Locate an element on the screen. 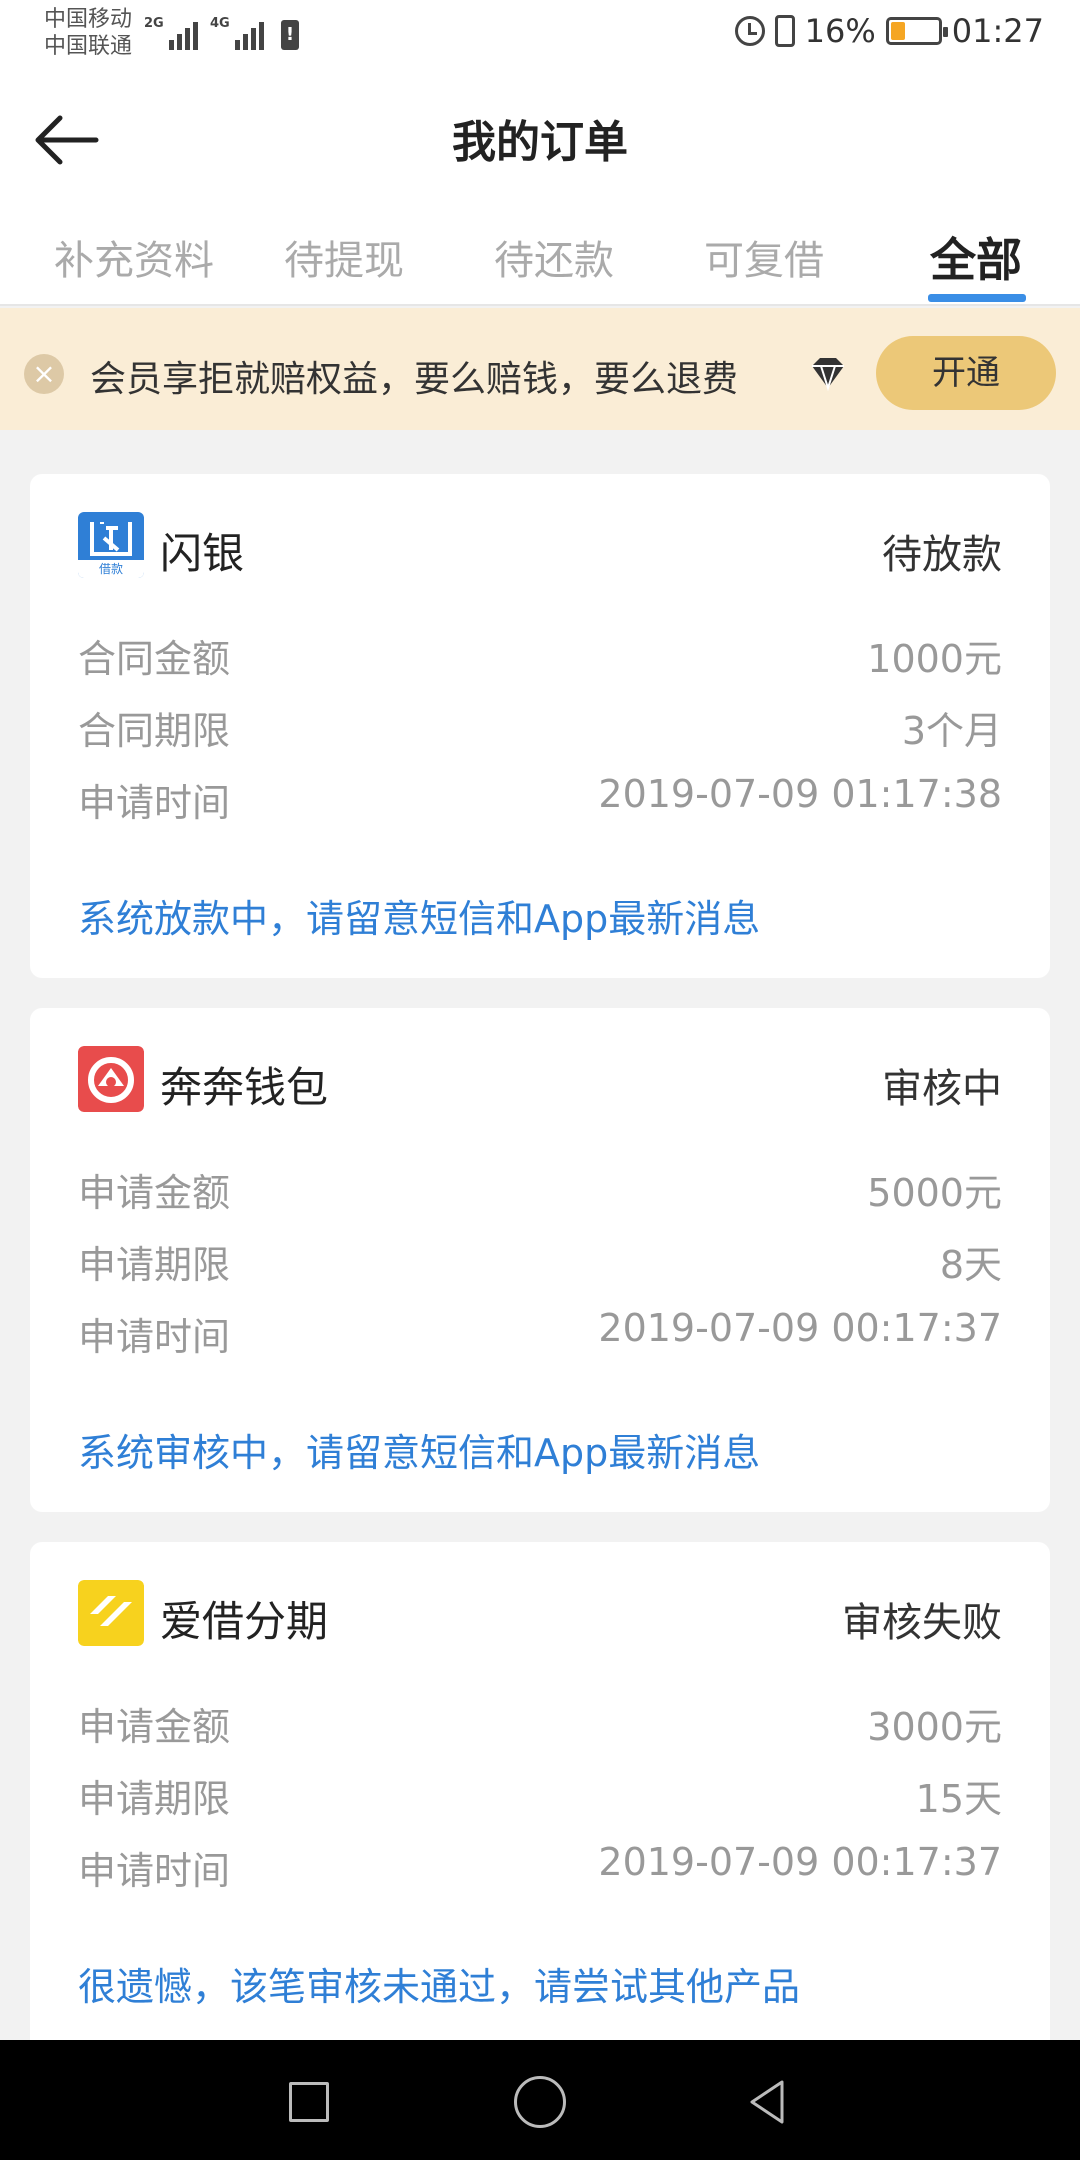 The width and height of the screenshot is (1080, 2160). banner-text: 会员享拒就赔权益，要么赔钱，要么退费 is located at coordinates (414, 379).